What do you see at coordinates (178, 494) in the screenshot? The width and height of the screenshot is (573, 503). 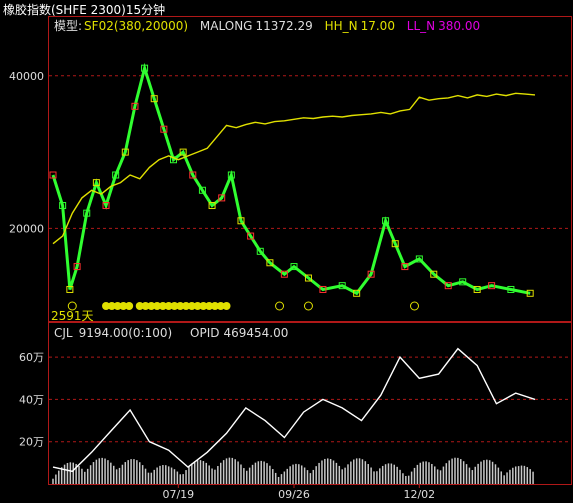 I see `date-tick-label: 07/19` at bounding box center [178, 494].